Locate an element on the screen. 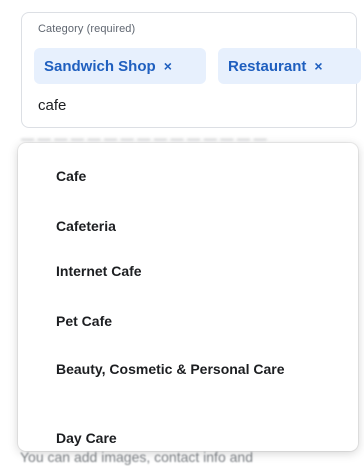 The image size is (364, 466). chip-label: Sandwich Shop is located at coordinates (100, 66).